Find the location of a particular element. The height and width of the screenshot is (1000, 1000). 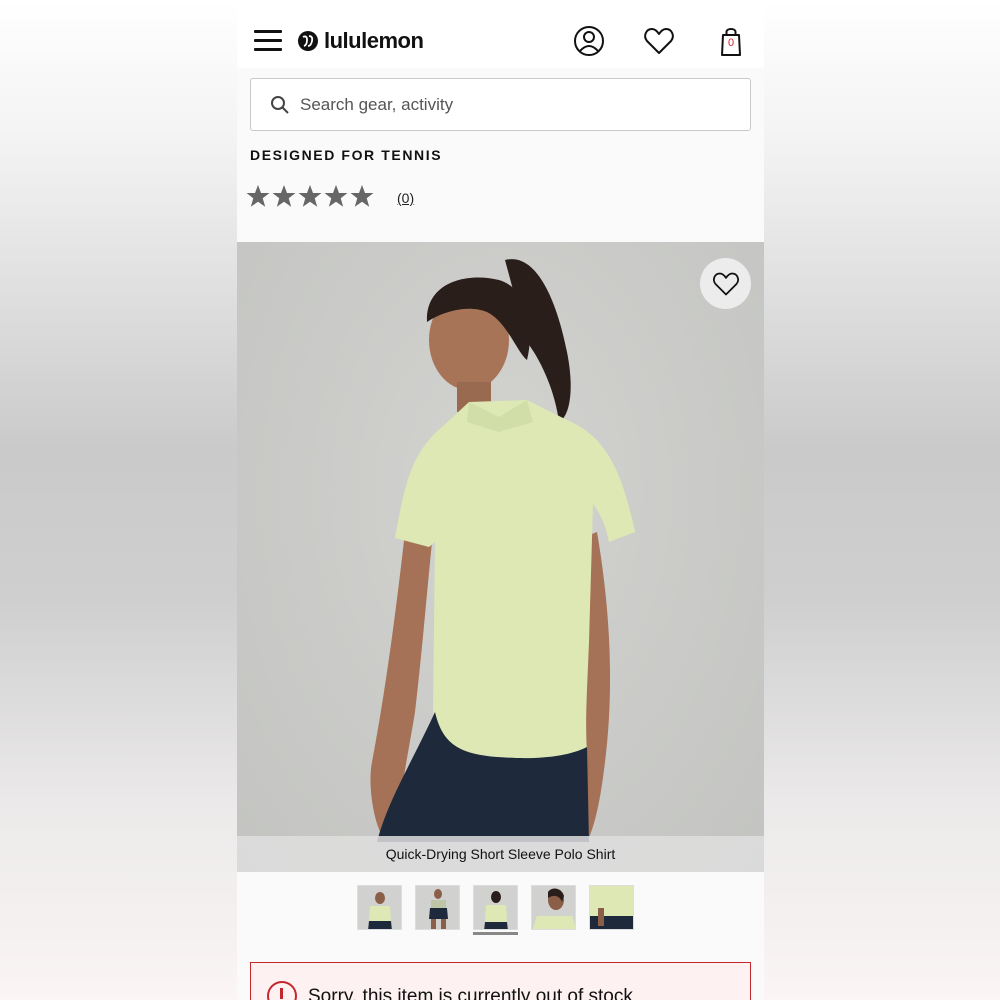

search-icon is located at coordinates (280, 105).